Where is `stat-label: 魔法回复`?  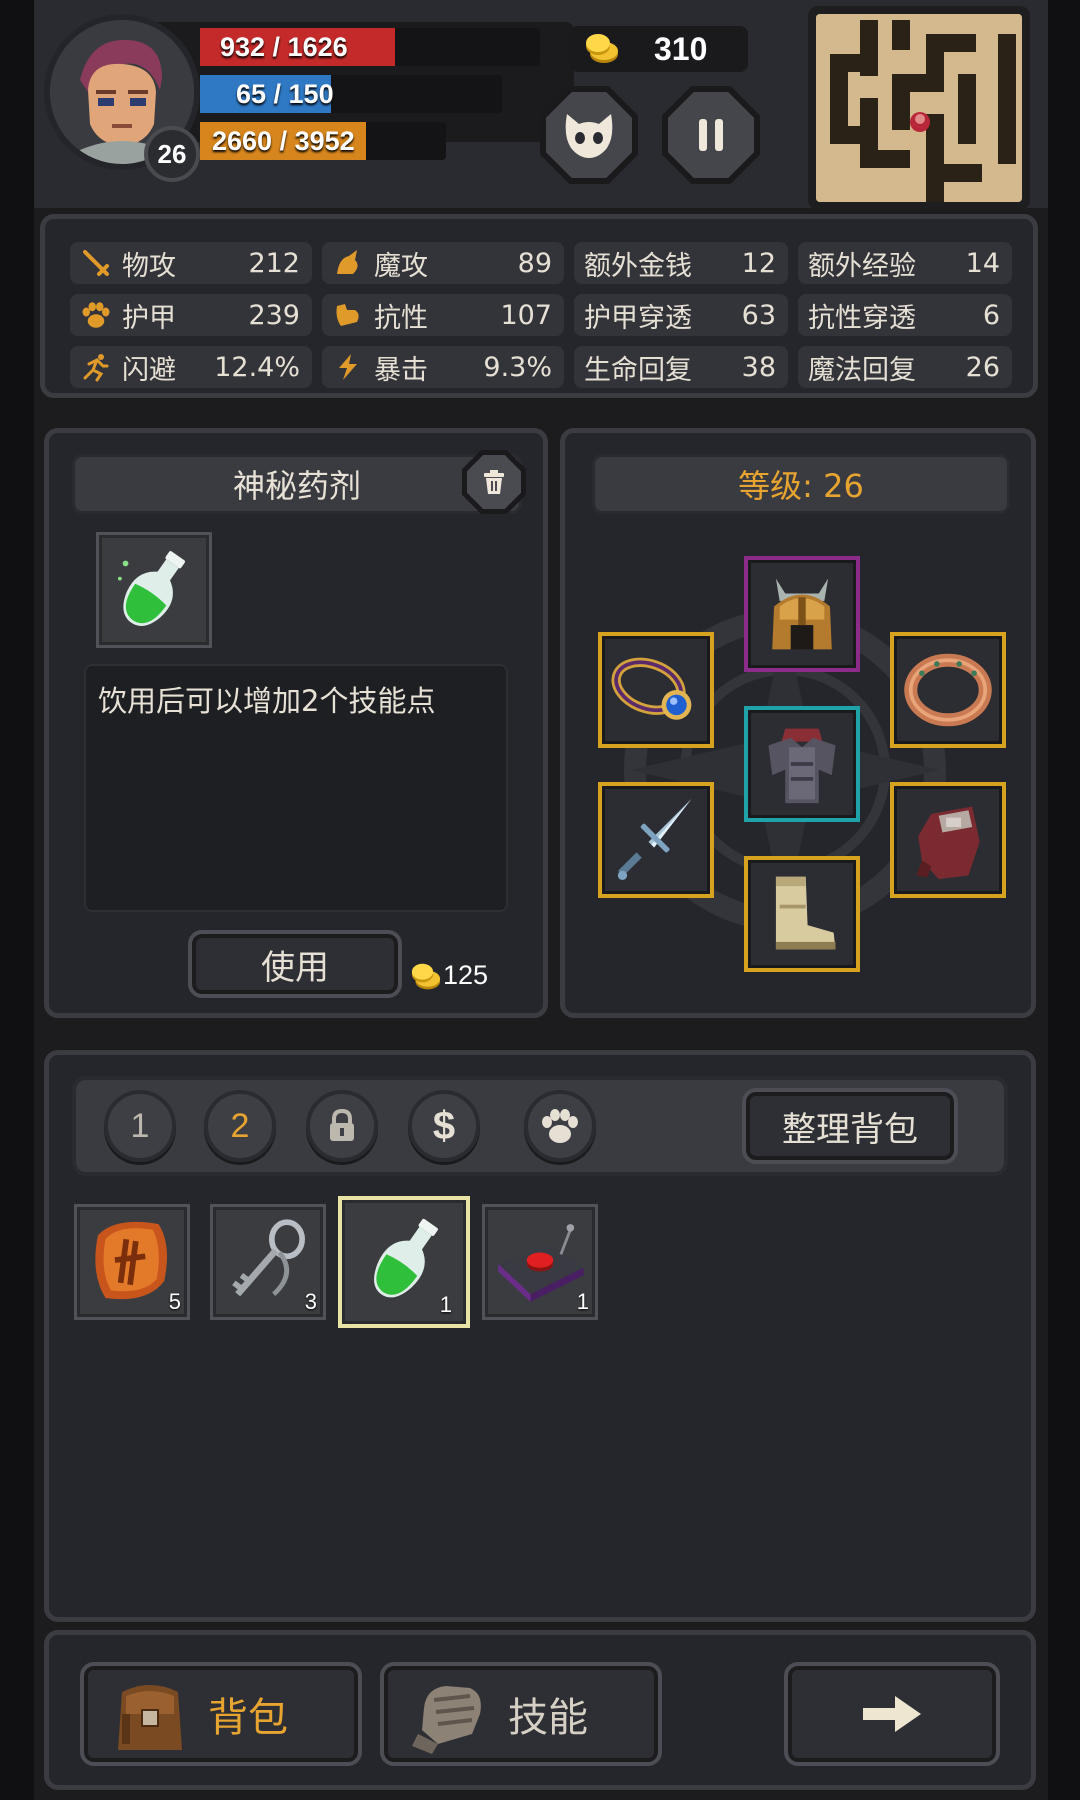 stat-label: 魔法回复 is located at coordinates (862, 370).